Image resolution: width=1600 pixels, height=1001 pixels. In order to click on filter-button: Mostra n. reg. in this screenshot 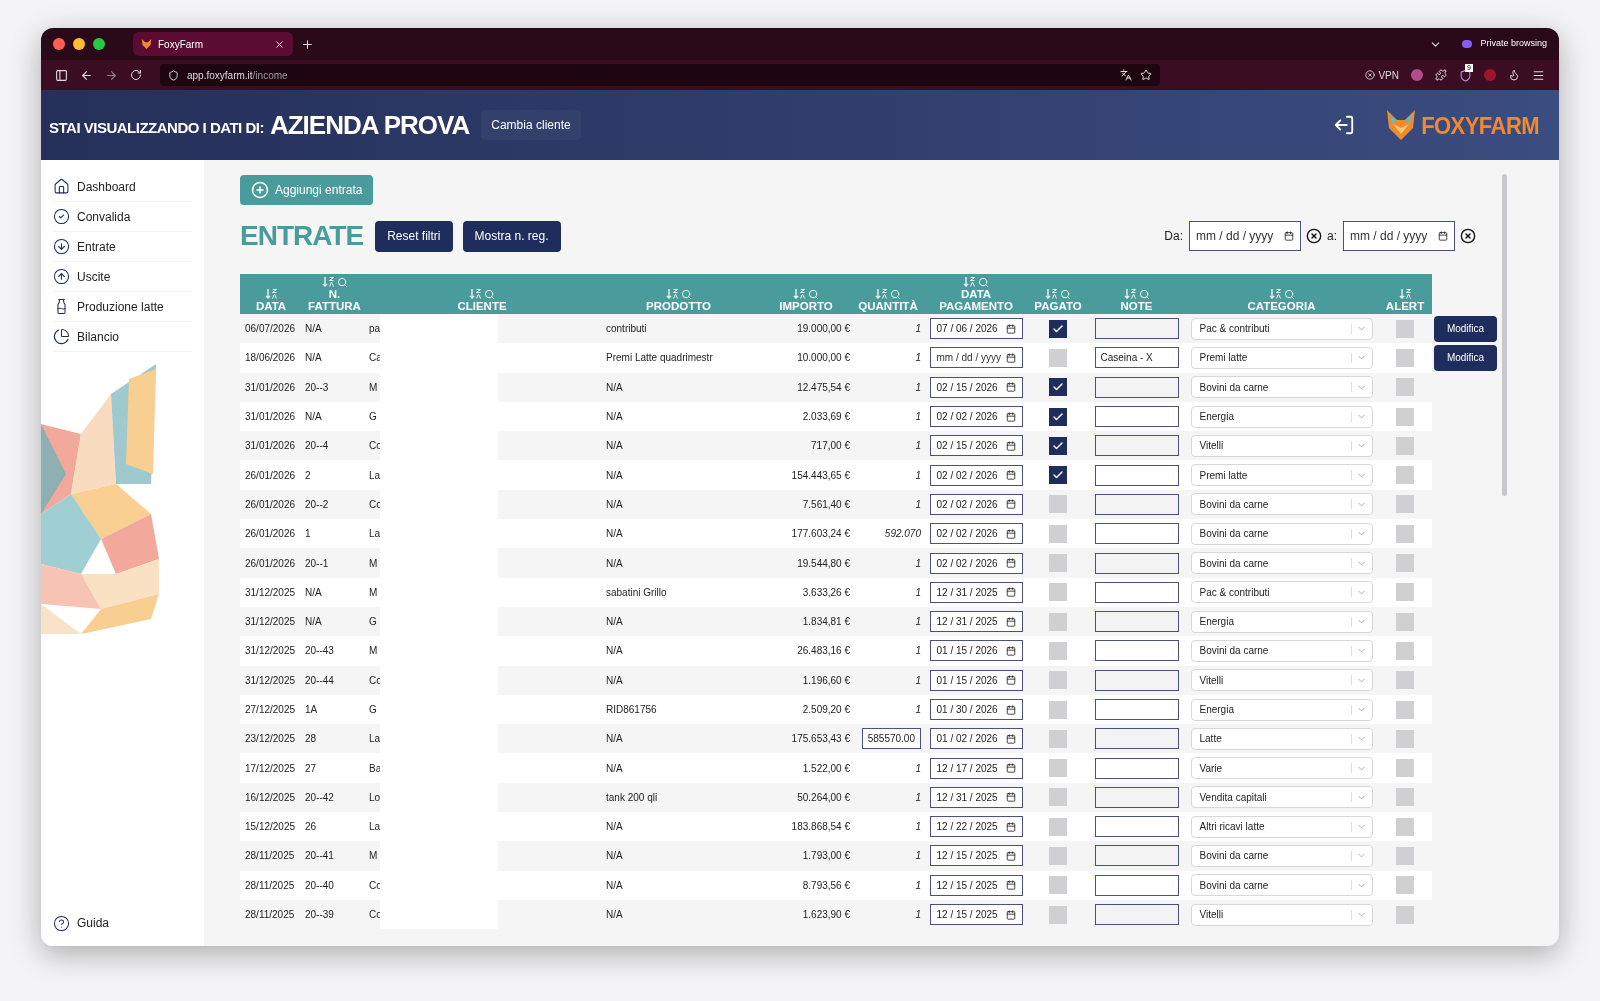, I will do `click(511, 236)`.